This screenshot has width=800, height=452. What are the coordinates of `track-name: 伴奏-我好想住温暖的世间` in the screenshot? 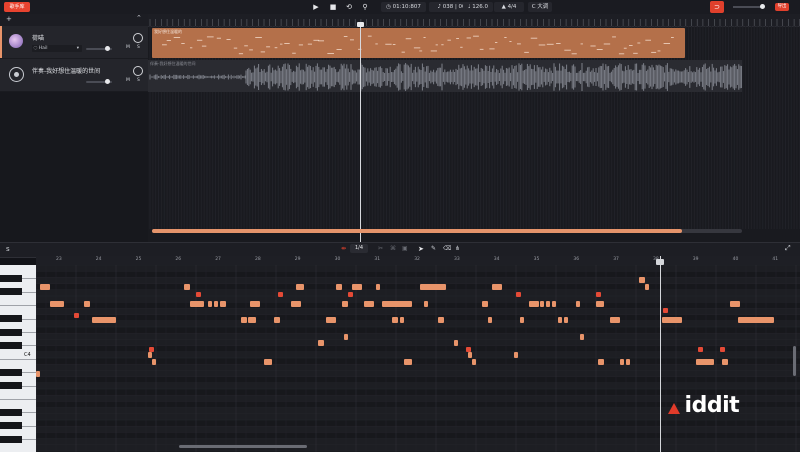 It's located at (66, 70).